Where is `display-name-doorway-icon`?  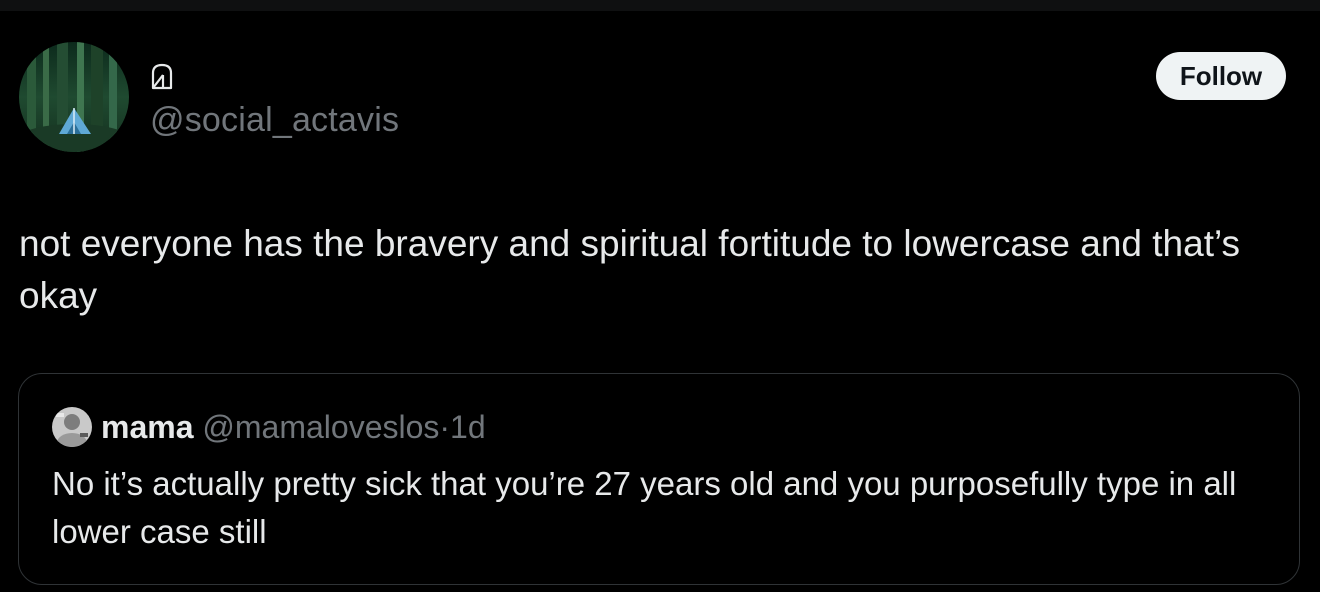
display-name-doorway-icon is located at coordinates (163, 76).